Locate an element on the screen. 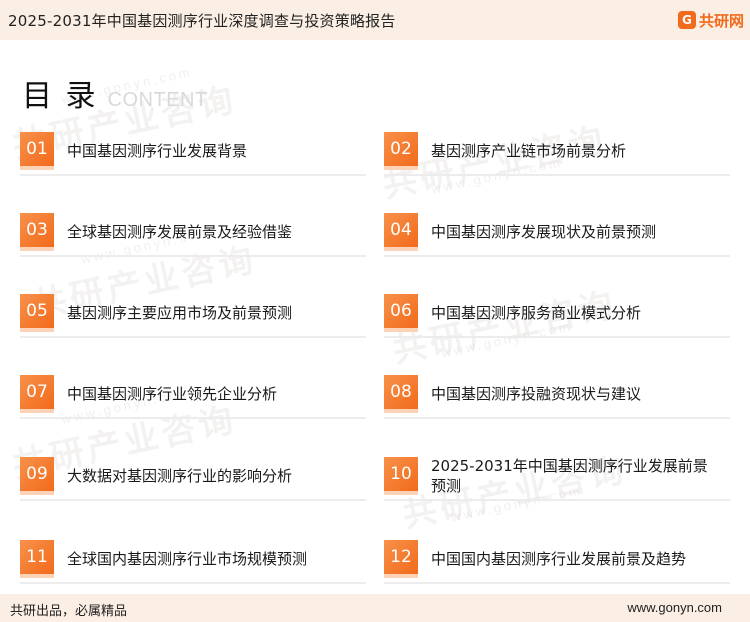  footer-slogan: 共研出品，必属精品 is located at coordinates (69, 611).